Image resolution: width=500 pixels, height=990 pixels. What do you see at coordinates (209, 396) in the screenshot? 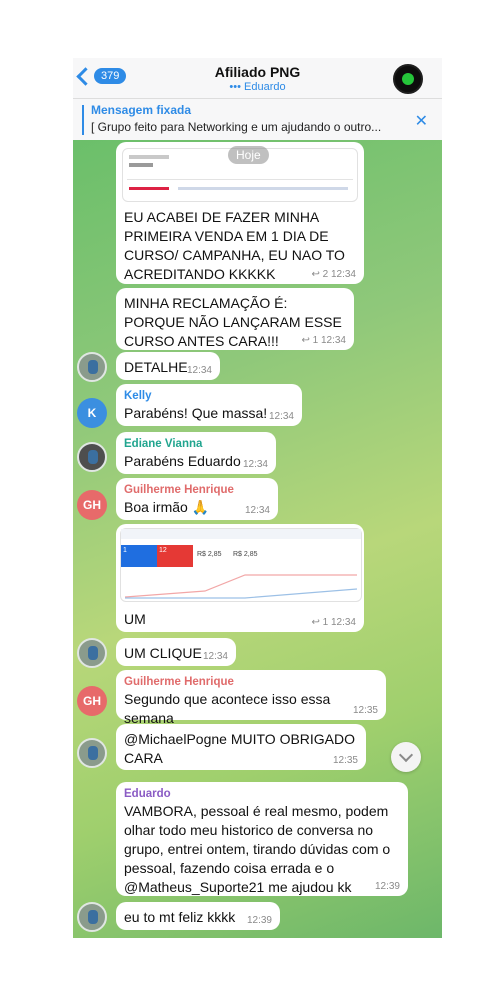
I see `sender-name: Kelly` at bounding box center [209, 396].